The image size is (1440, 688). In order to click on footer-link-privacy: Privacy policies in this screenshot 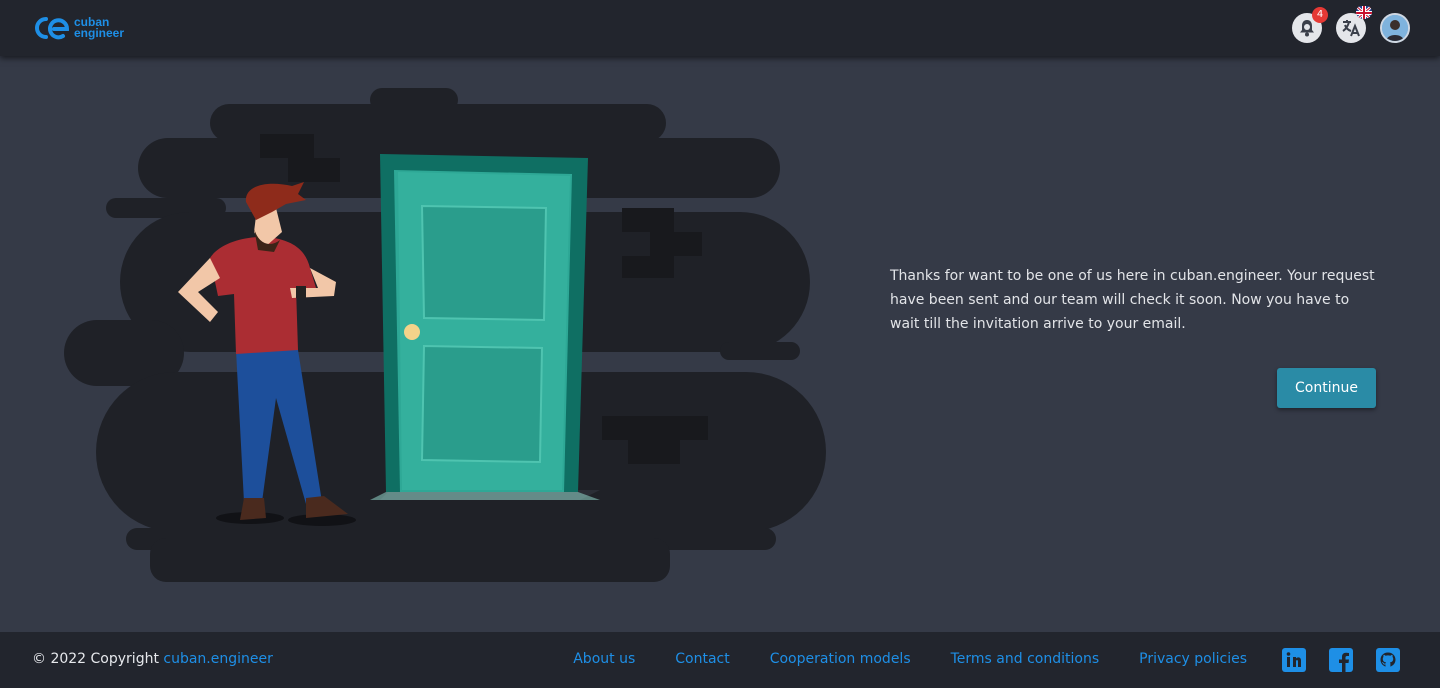, I will do `click(1193, 659)`.